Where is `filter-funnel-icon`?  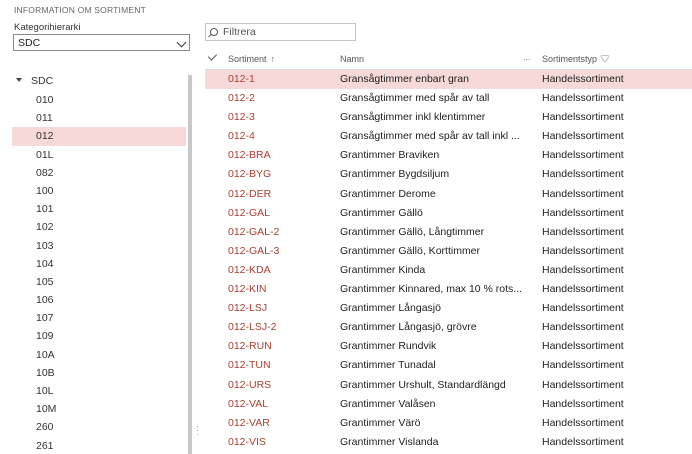
filter-funnel-icon is located at coordinates (605, 58).